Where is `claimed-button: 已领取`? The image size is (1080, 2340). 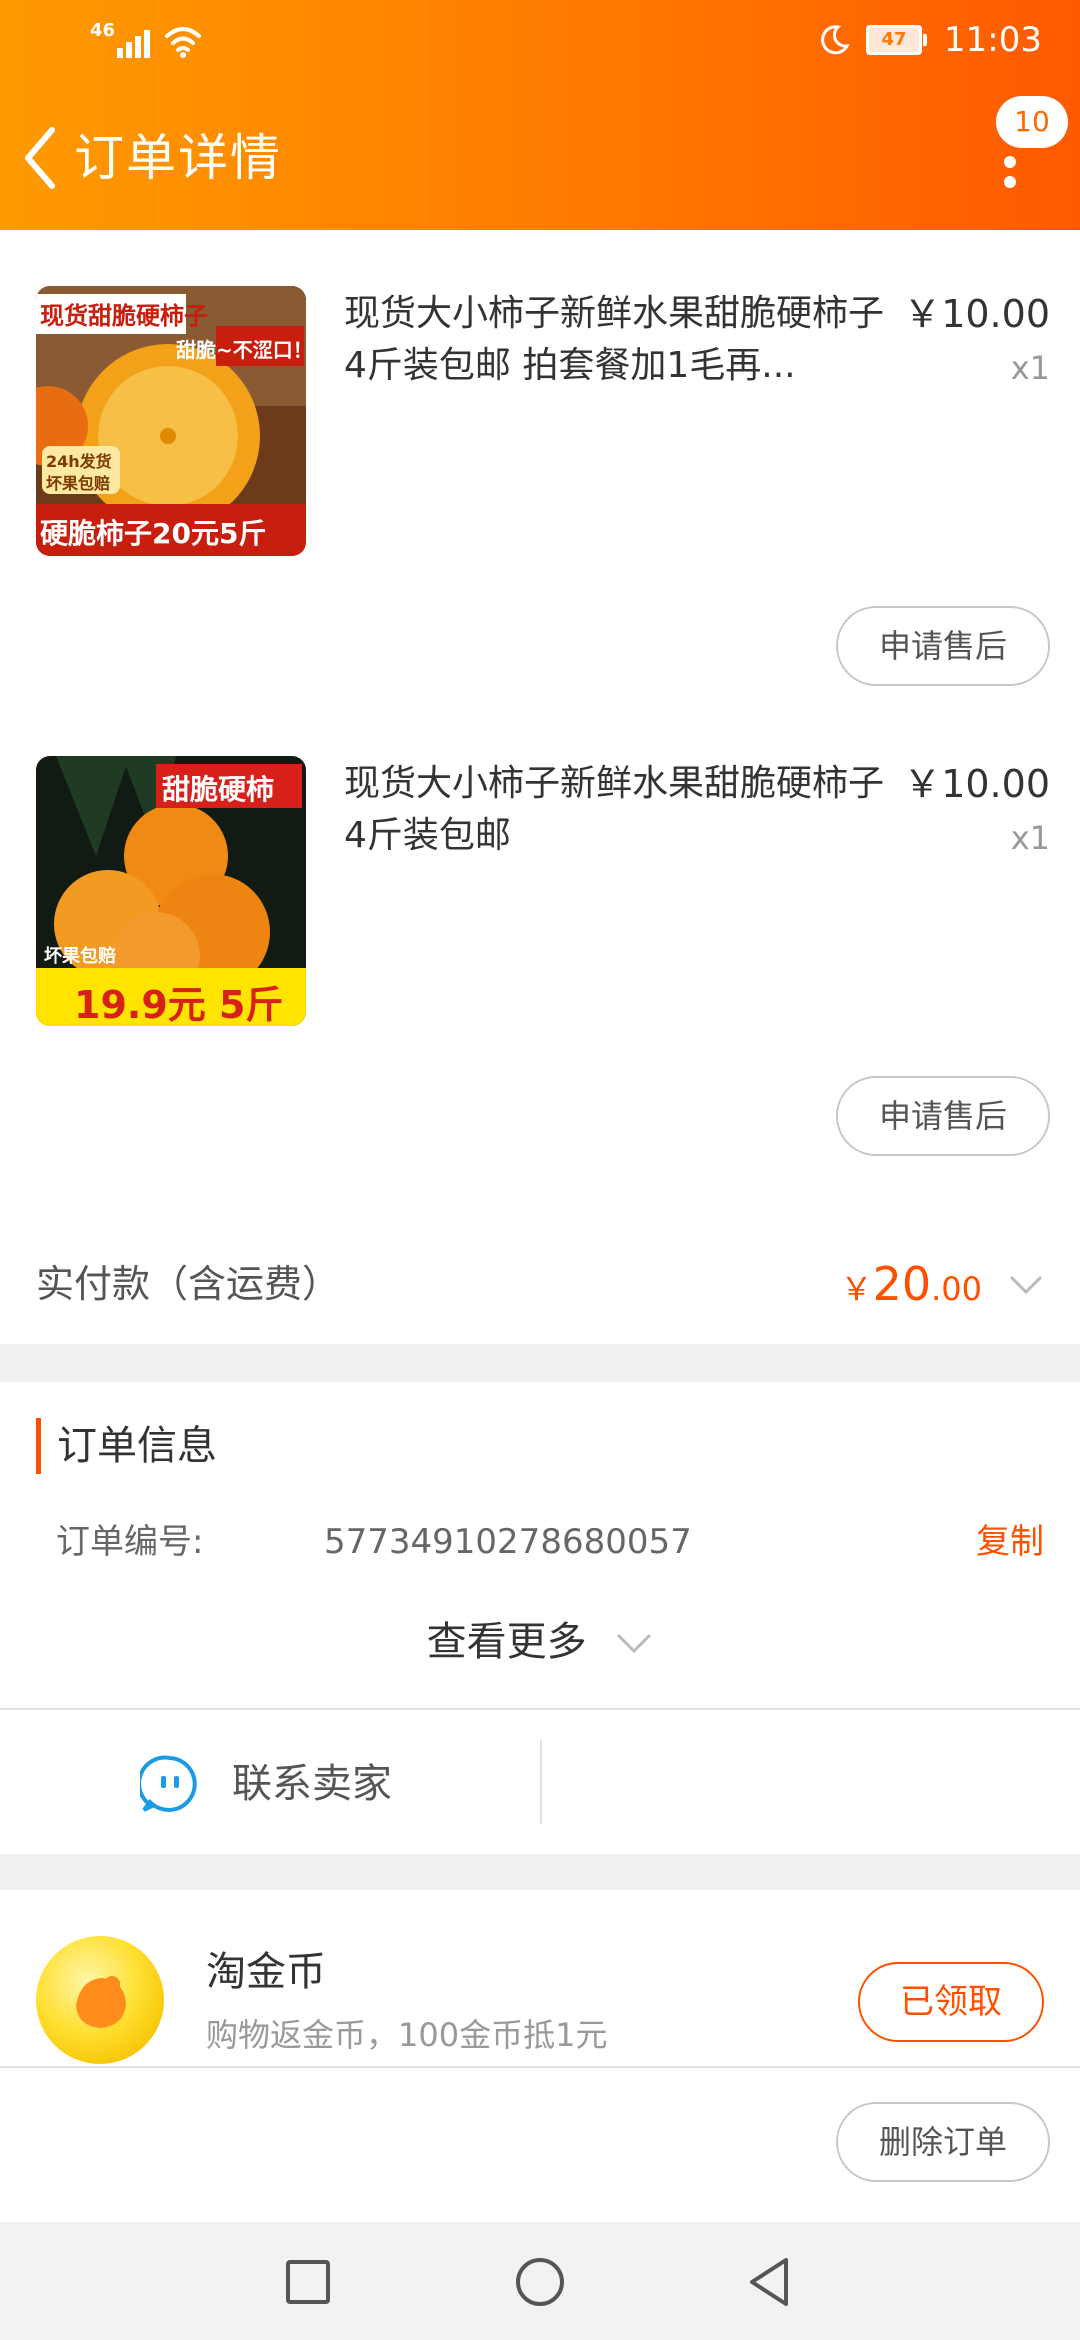
claimed-button: 已领取 is located at coordinates (951, 2002).